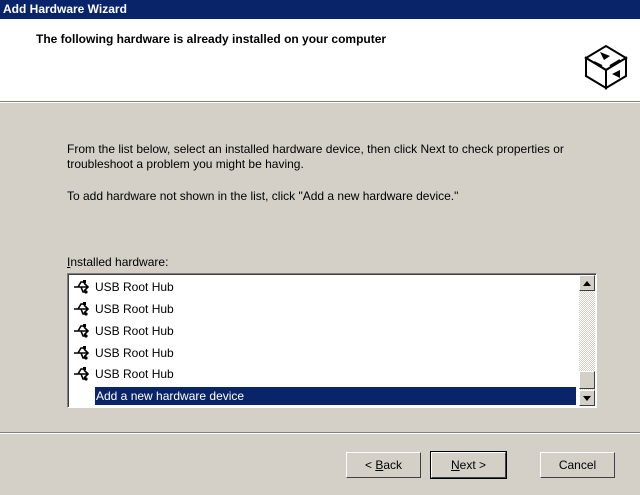 The image size is (640, 495). I want to click on list-item-label: Add a new hardware device, so click(170, 396).